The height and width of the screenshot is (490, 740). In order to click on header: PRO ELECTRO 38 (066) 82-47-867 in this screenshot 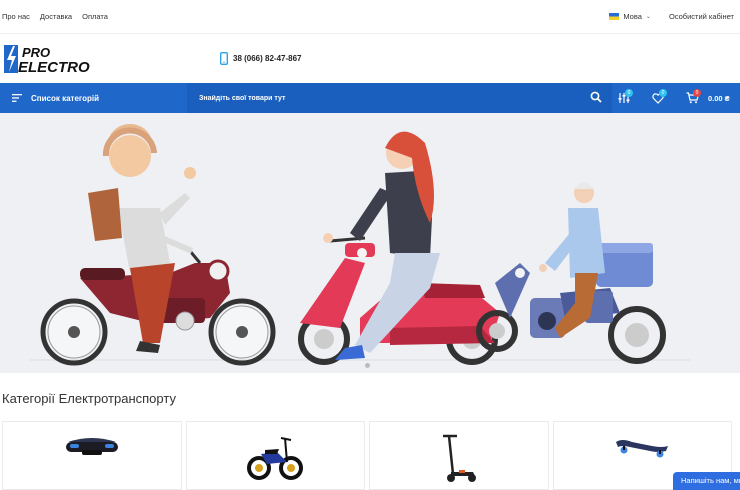, I will do `click(370, 59)`.